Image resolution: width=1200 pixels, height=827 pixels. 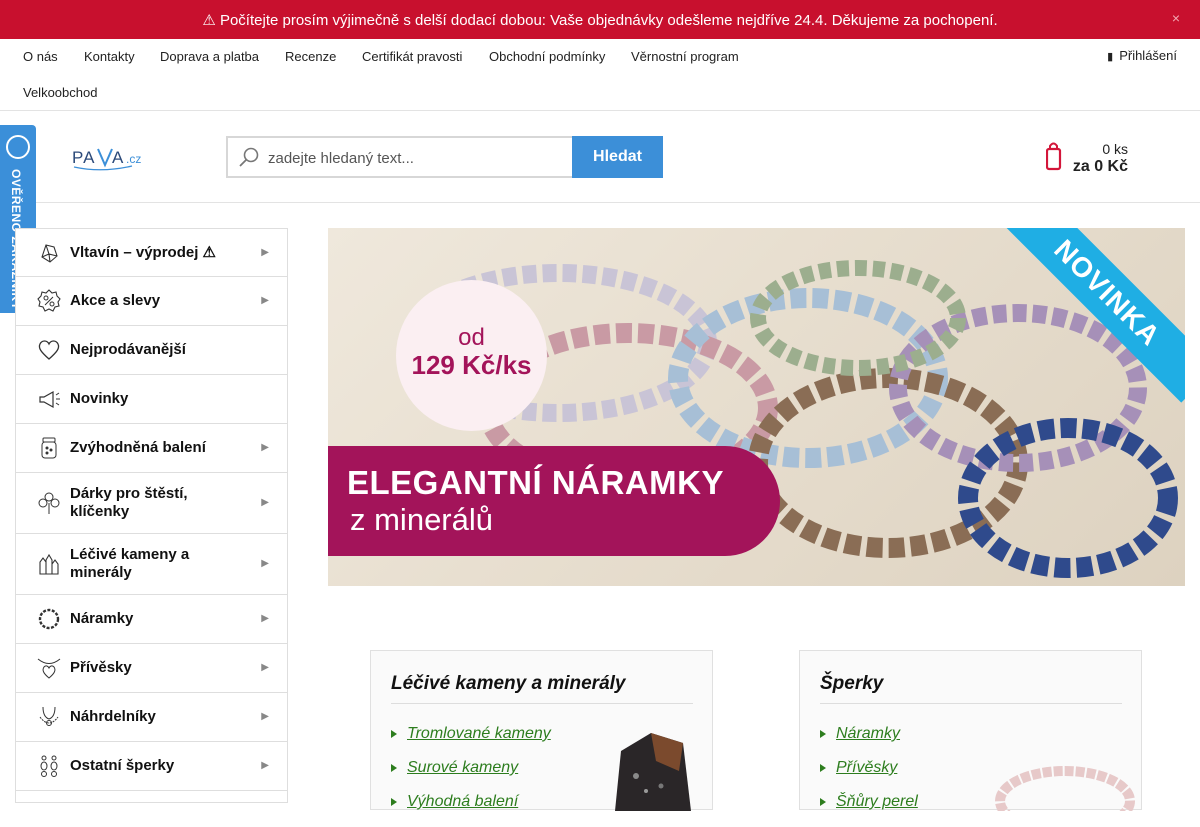 What do you see at coordinates (128, 349) in the screenshot?
I see `menu-item-label: Nejprodávanější` at bounding box center [128, 349].